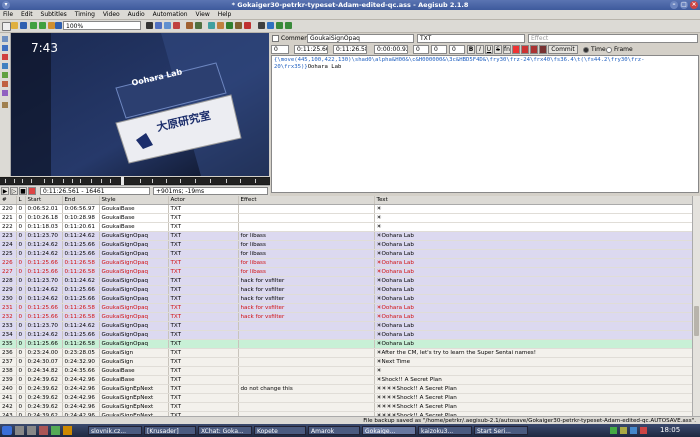  I want to click on margin-right-field: 0, so click(439, 49).